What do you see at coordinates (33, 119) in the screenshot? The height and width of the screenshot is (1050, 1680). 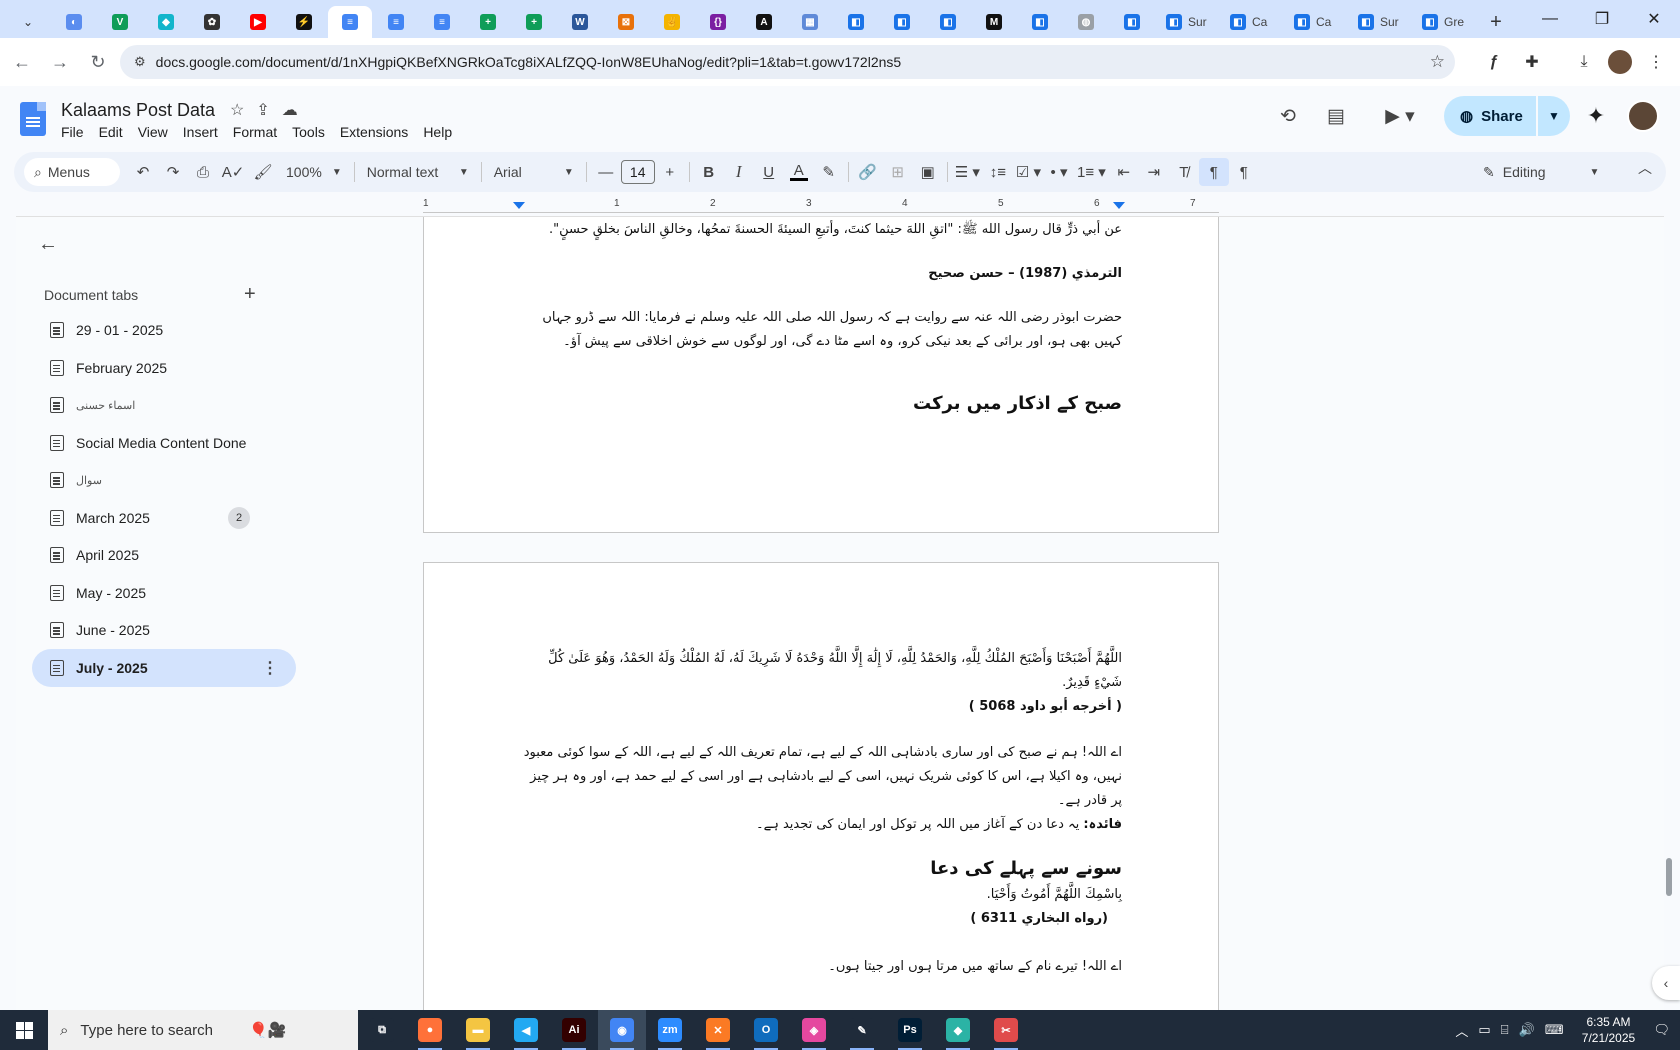 I see `docs-logo-icon` at bounding box center [33, 119].